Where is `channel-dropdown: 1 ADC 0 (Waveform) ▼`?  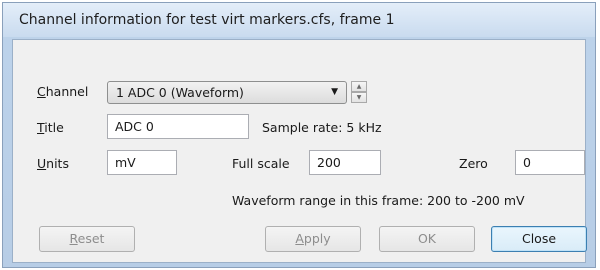 channel-dropdown: 1 ADC 0 (Waveform) ▼ is located at coordinates (227, 92).